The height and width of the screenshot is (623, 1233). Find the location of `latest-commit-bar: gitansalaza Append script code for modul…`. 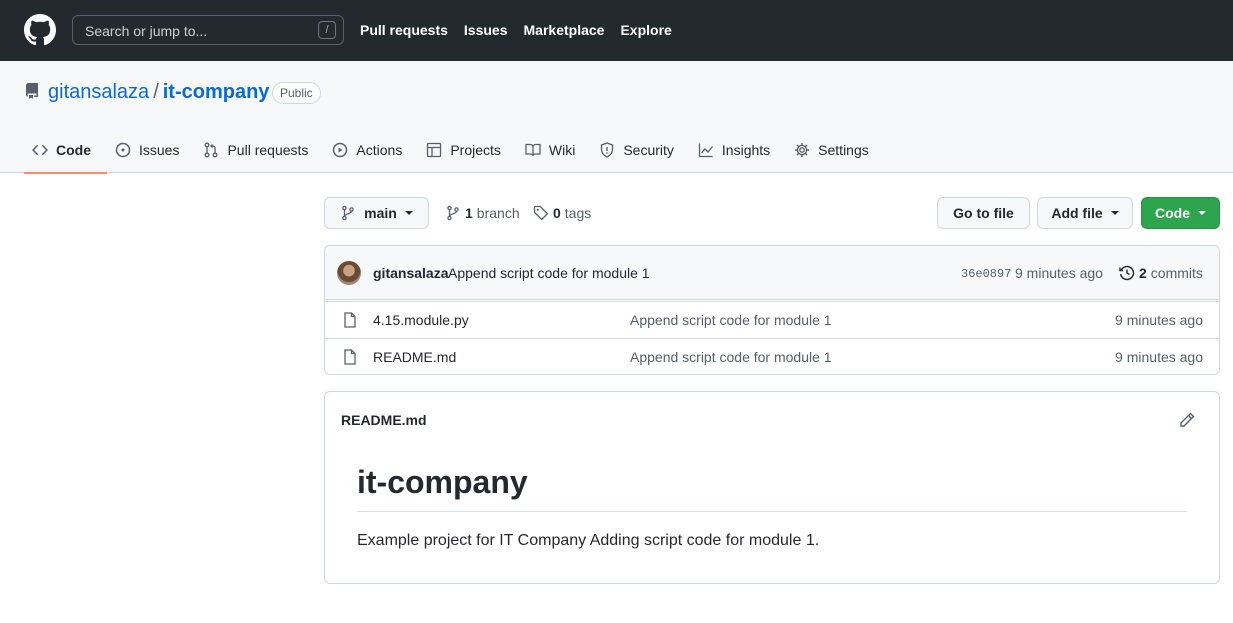

latest-commit-bar: gitansalaza Append script code for modul… is located at coordinates (772, 273).